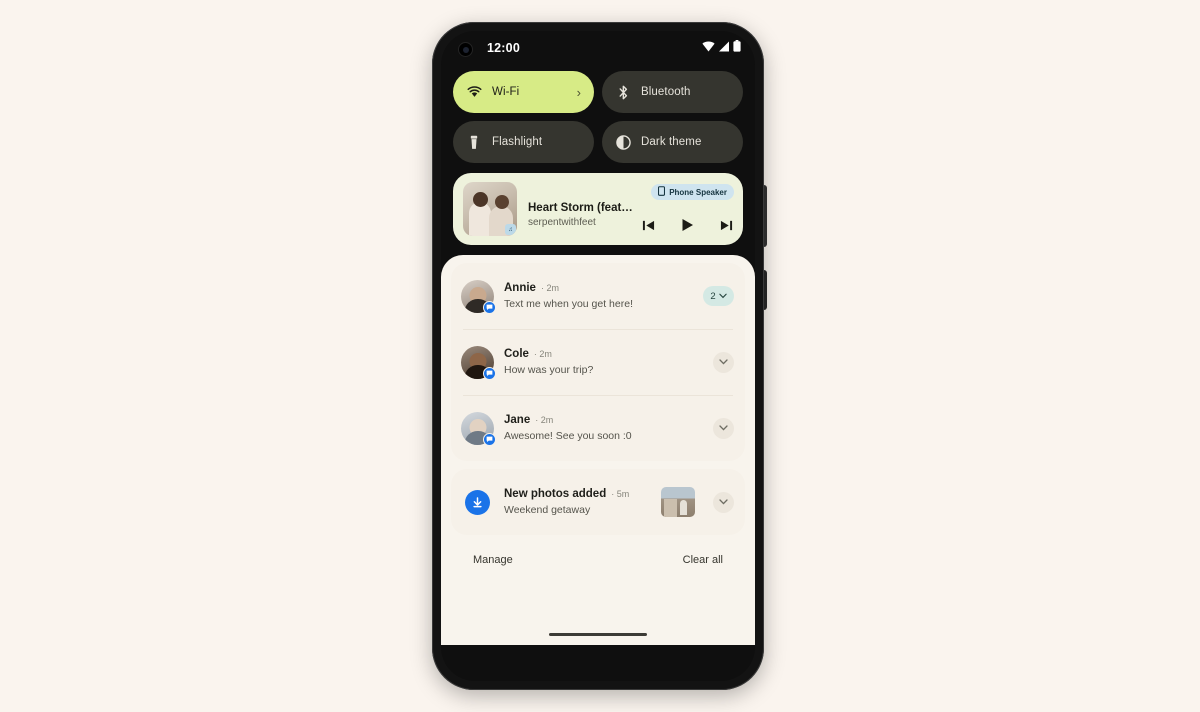 The image size is (1200, 712). I want to click on notification-annie: Annie · 2m Text me when you get here! 2, so click(598, 296).